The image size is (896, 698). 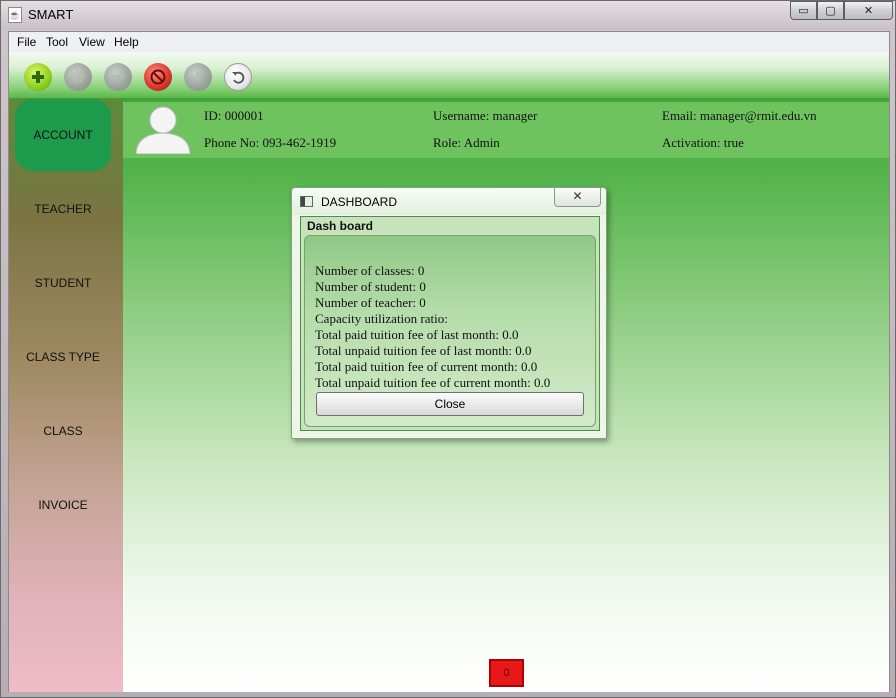 What do you see at coordinates (381, 318) in the screenshot?
I see `stat-capacity: Capacity utilization ratio:` at bounding box center [381, 318].